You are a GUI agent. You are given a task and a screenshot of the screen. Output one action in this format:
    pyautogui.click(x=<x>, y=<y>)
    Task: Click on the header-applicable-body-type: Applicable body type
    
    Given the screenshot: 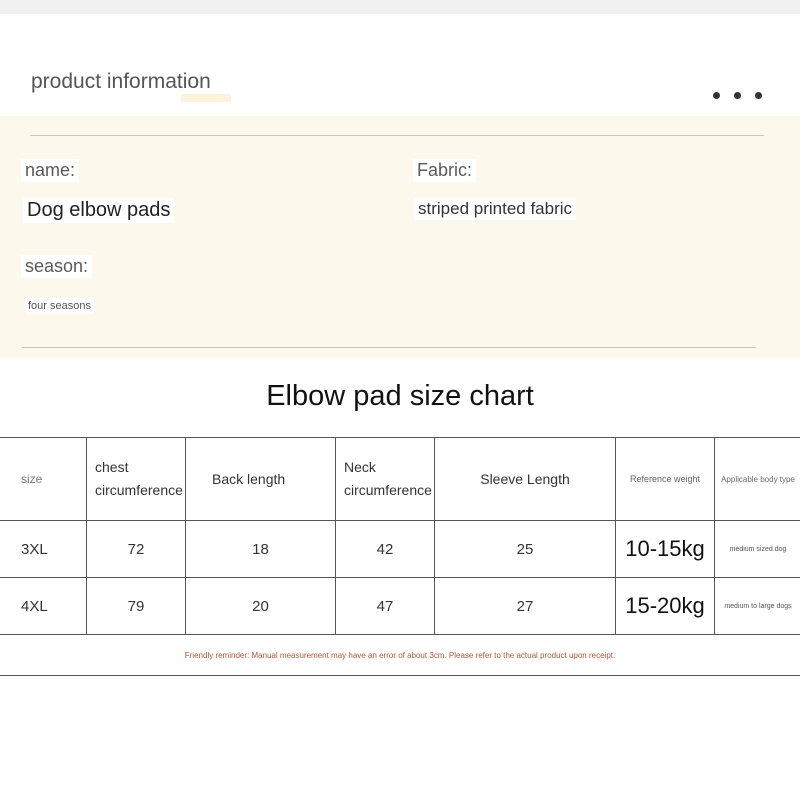 What is the action you would take?
    pyautogui.click(x=757, y=479)
    